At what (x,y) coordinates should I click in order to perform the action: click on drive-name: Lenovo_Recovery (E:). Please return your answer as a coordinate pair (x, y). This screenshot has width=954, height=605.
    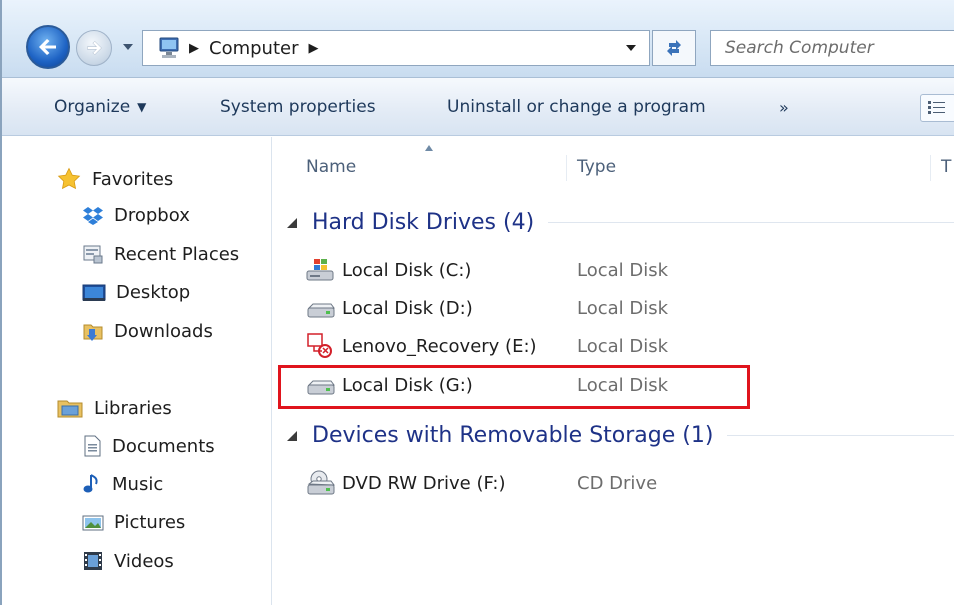
    Looking at the image, I should click on (439, 346).